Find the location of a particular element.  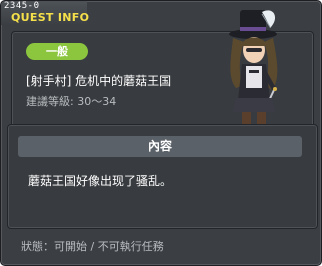

quest-category-badge: 一般 is located at coordinates (57, 51).